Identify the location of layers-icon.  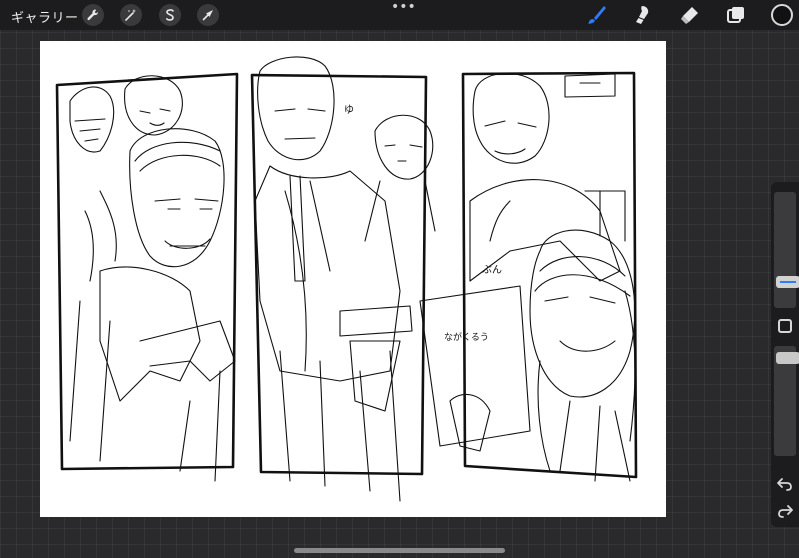
(736, 15).